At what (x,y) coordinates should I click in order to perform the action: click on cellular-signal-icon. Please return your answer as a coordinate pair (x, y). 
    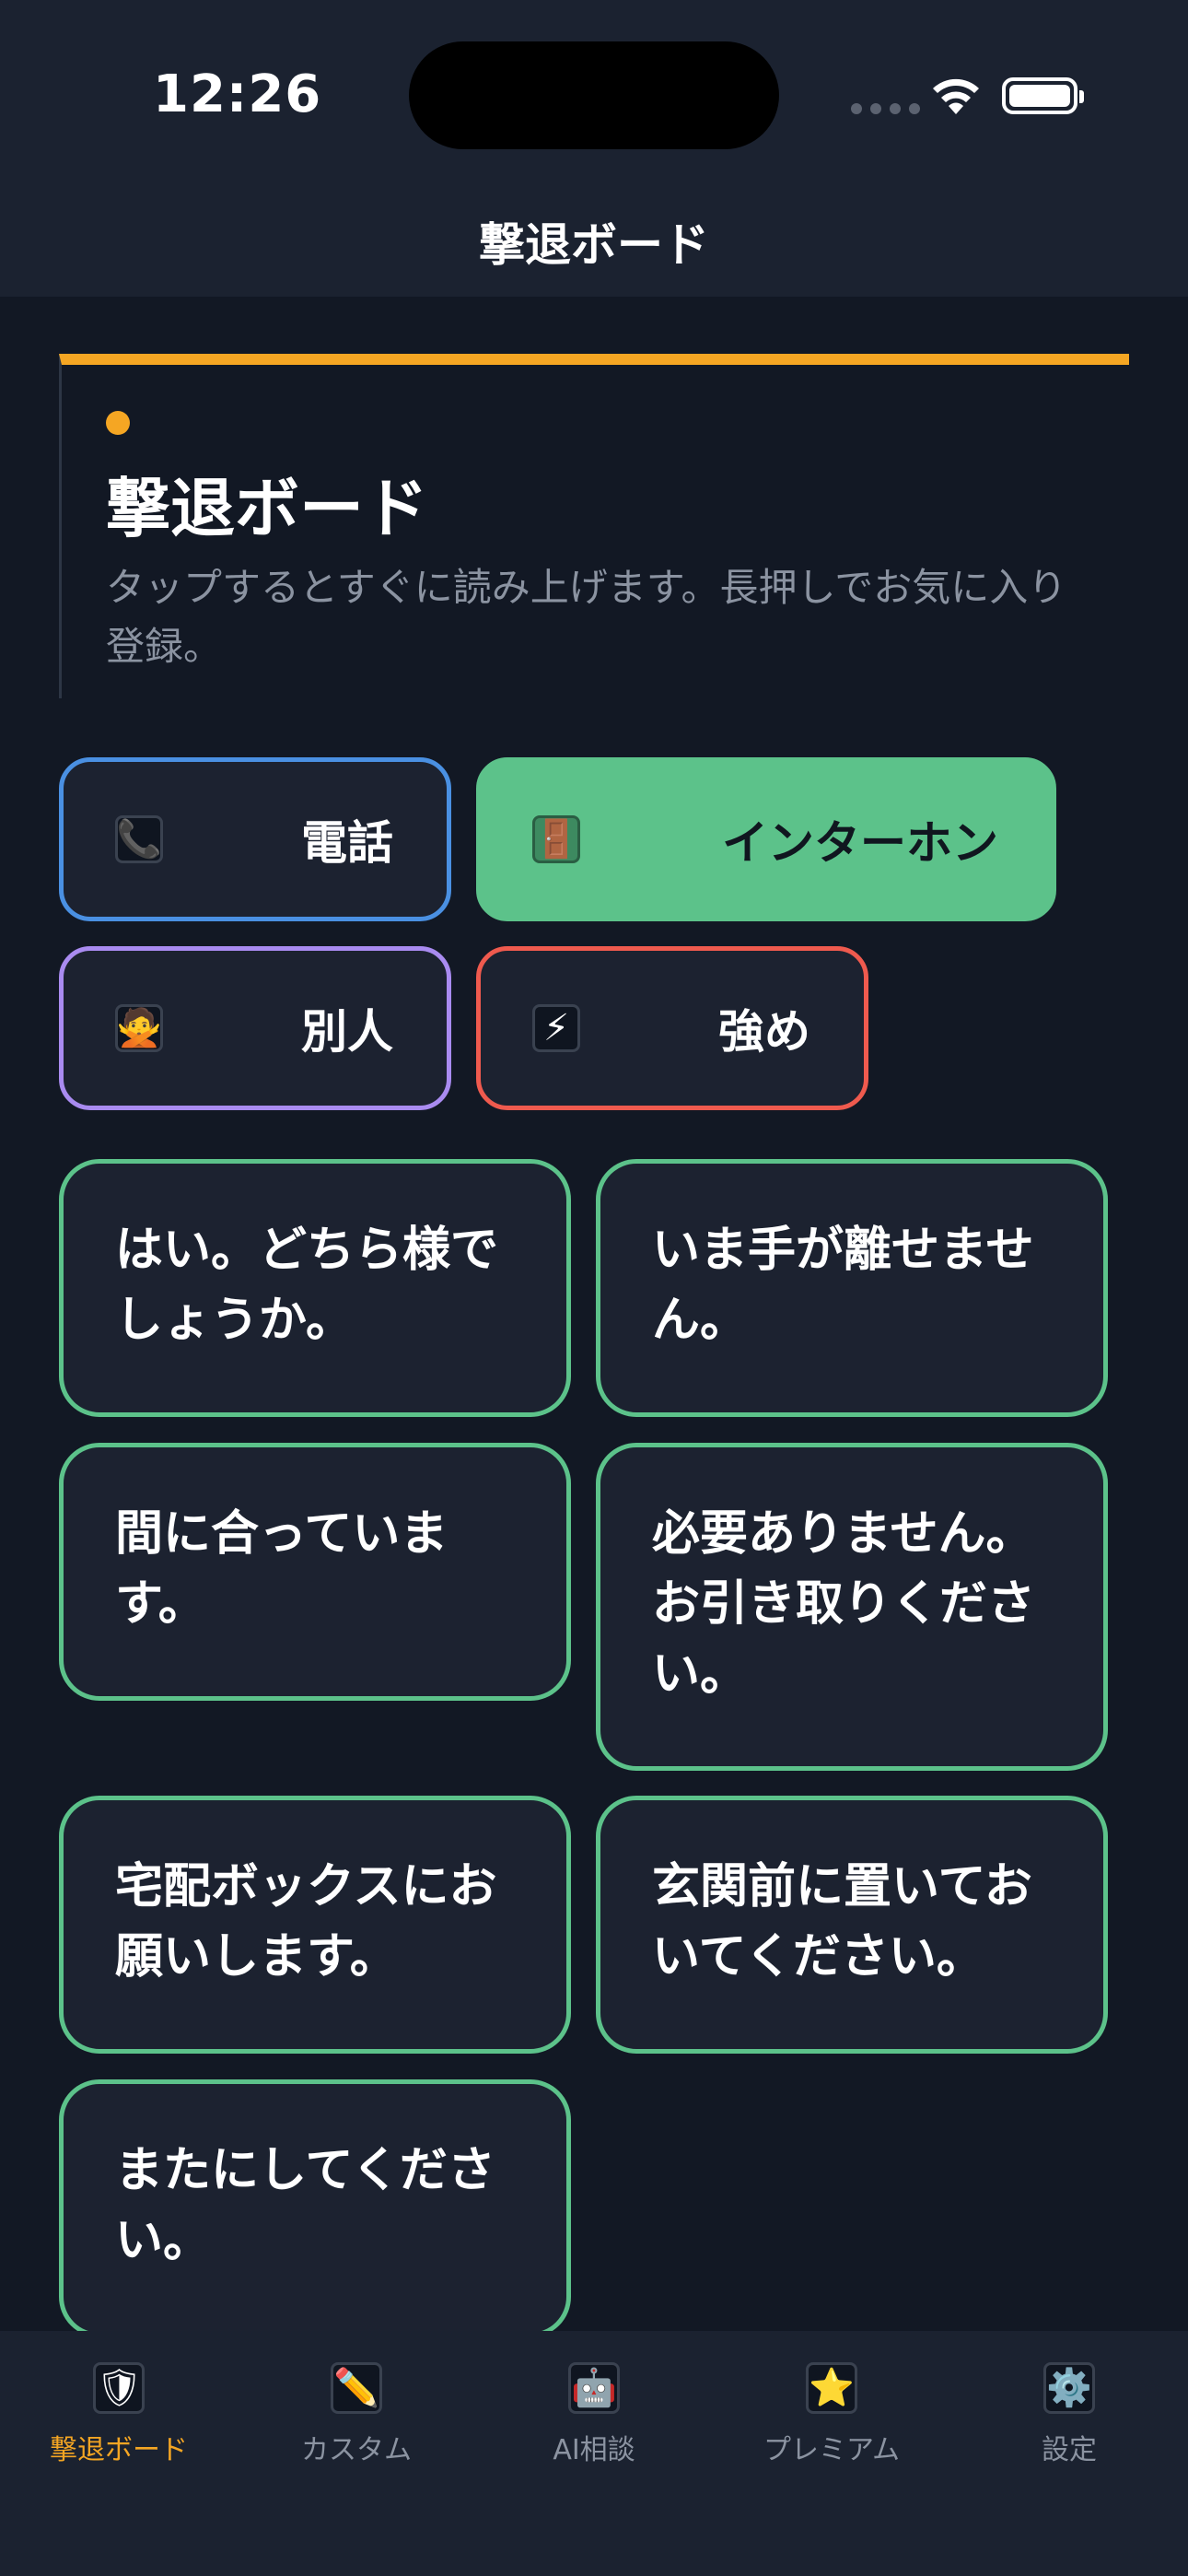
    Looking at the image, I should click on (886, 108).